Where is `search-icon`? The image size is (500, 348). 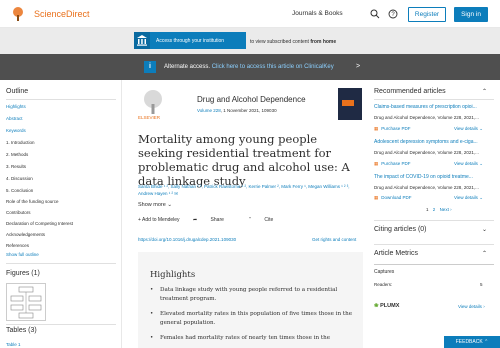
search-icon is located at coordinates (375, 14).